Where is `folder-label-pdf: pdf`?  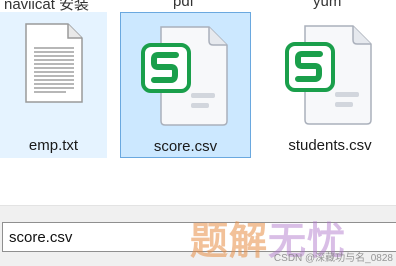 folder-label-pdf: pdf is located at coordinates (183, 5).